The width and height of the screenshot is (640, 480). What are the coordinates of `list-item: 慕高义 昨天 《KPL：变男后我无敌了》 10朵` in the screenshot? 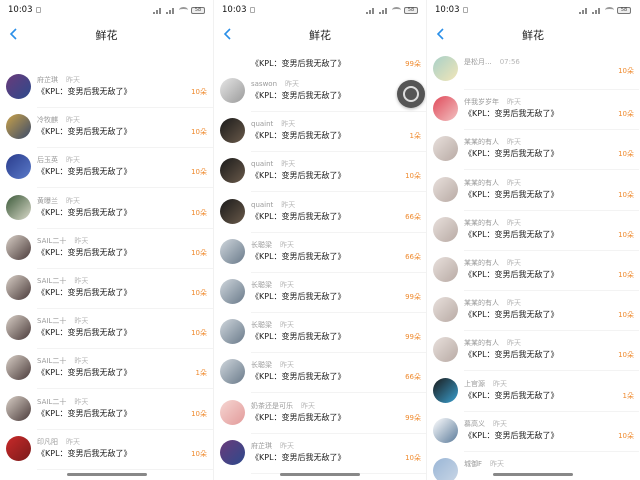 It's located at (533, 432).